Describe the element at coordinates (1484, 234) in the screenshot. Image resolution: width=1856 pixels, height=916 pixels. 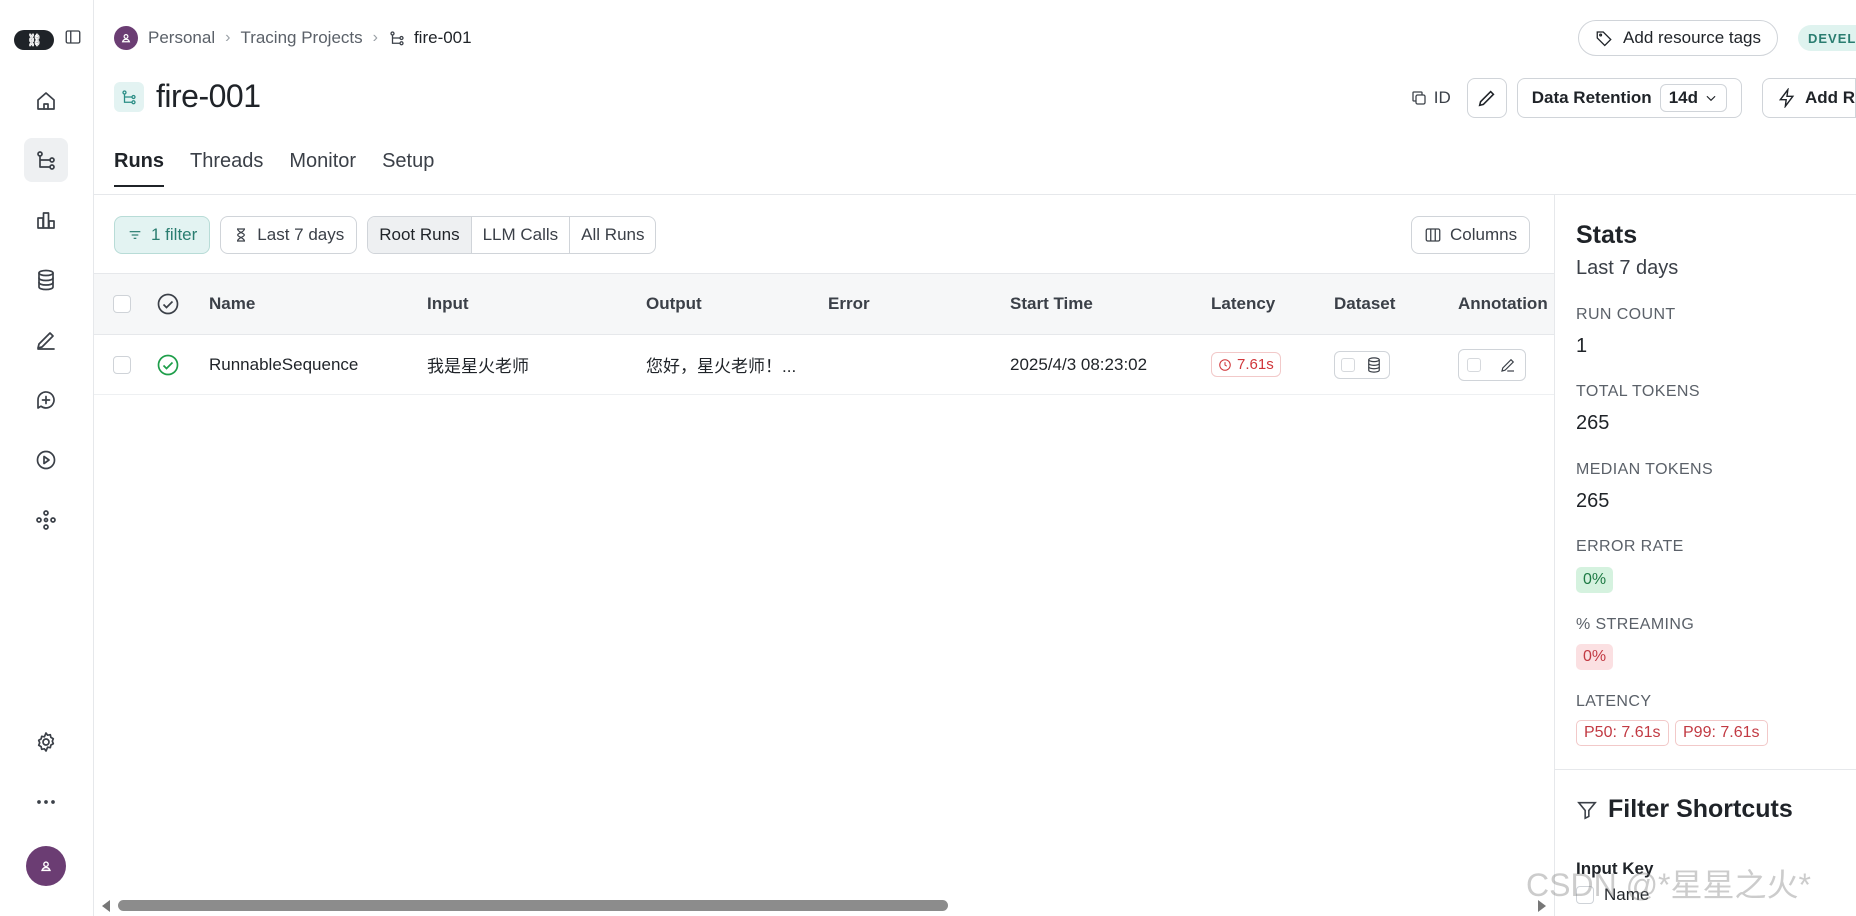
I see `columns-label: Columns` at that location.